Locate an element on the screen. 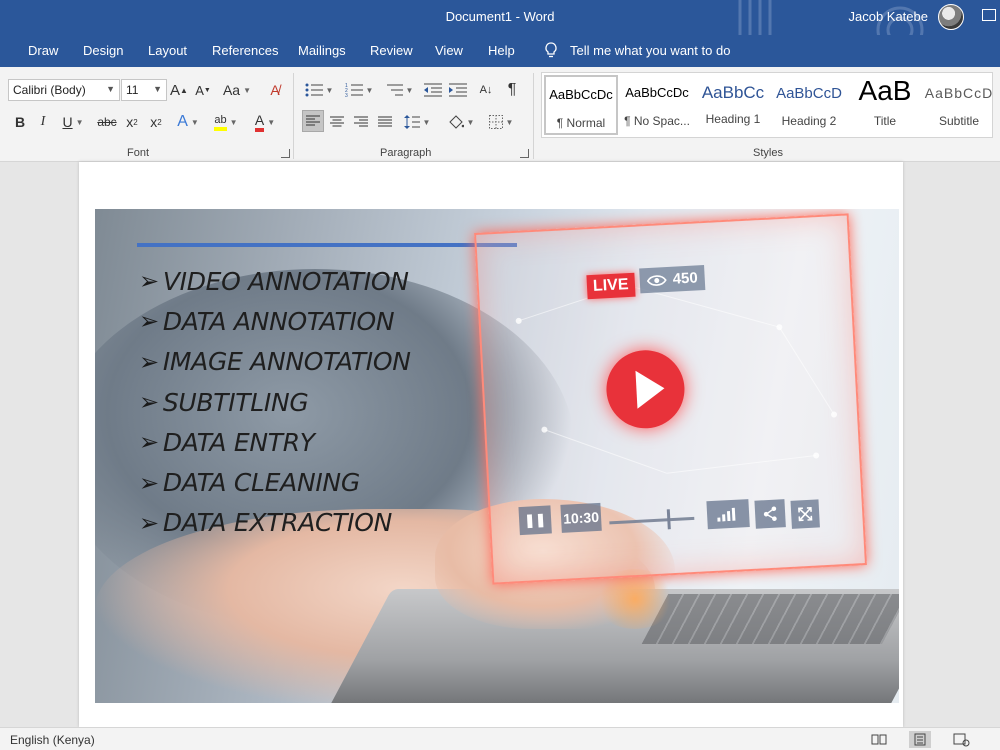 The width and height of the screenshot is (1000, 750). tab-design: Design is located at coordinates (103, 50).